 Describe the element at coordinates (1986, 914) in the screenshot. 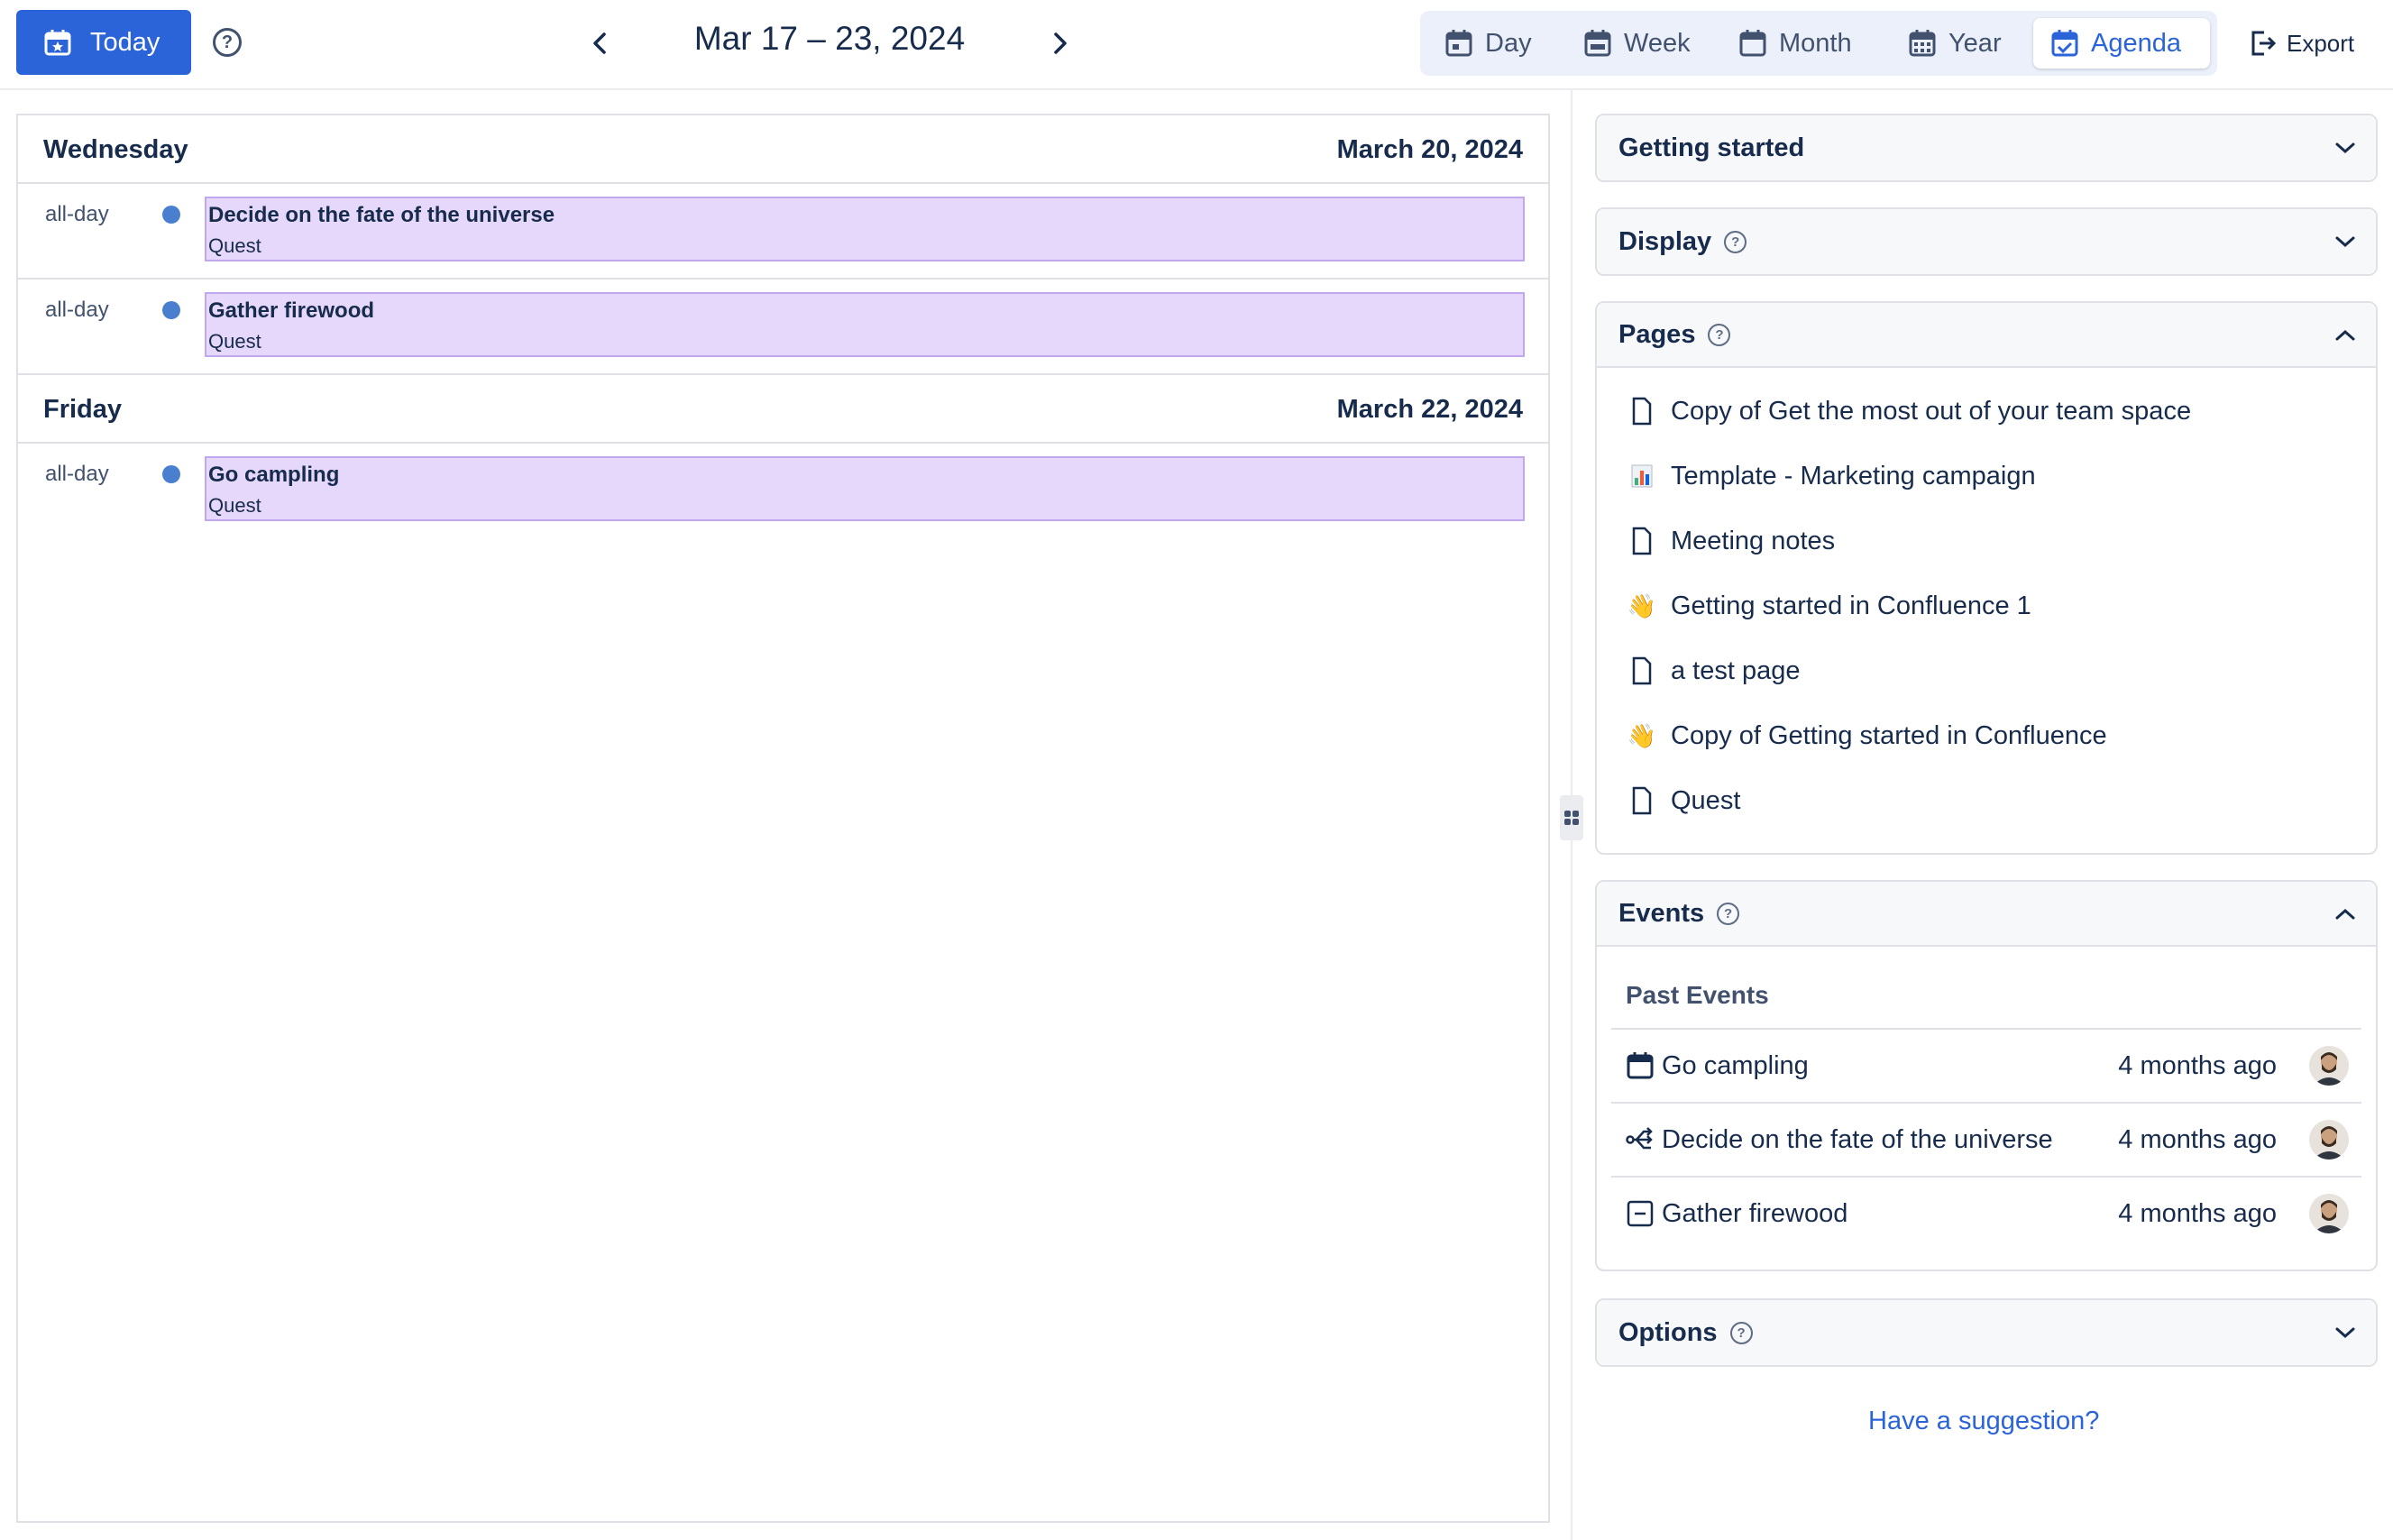

I see `events-header: Events ?` at that location.